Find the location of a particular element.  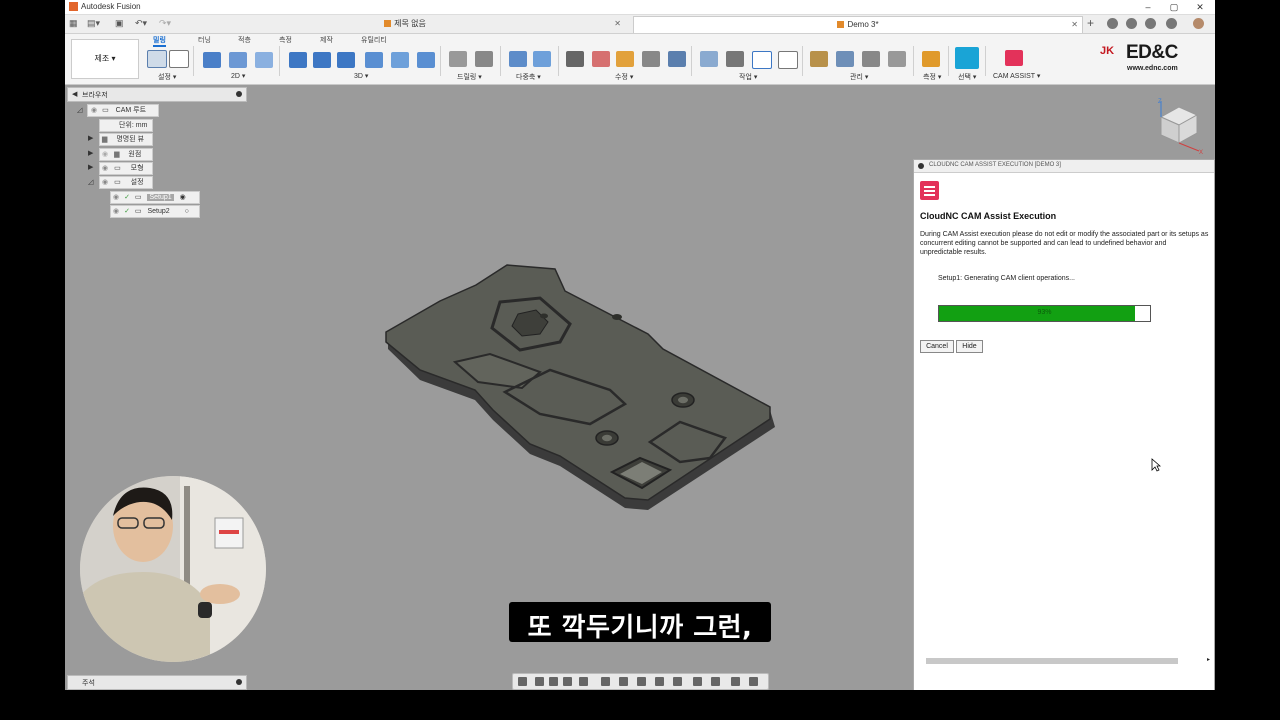

pattern-icon is located at coordinates (651, 59).